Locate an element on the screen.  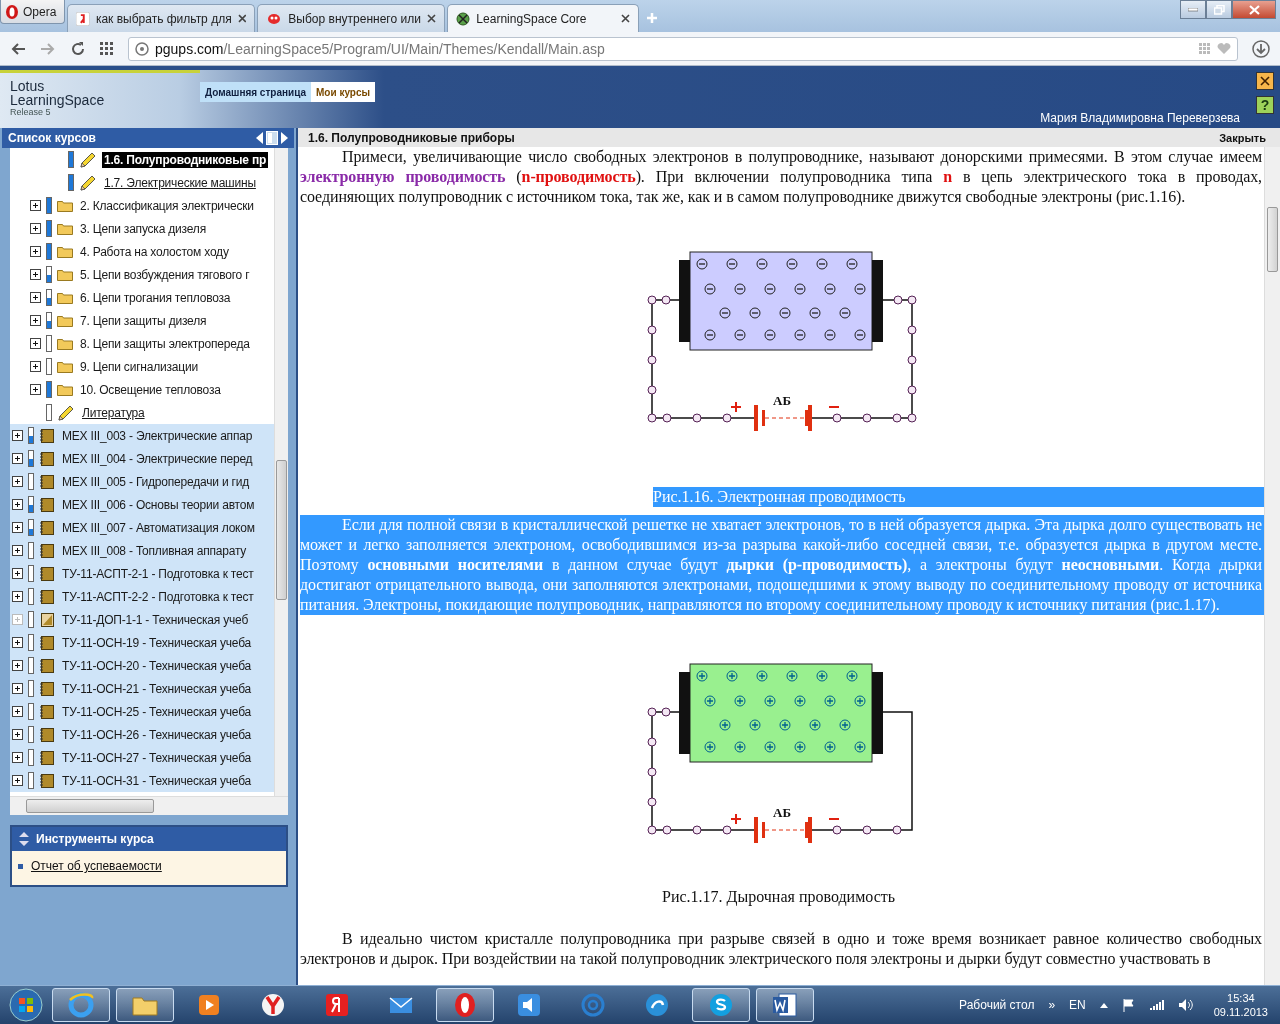
reload-button is located at coordinates (78, 48).